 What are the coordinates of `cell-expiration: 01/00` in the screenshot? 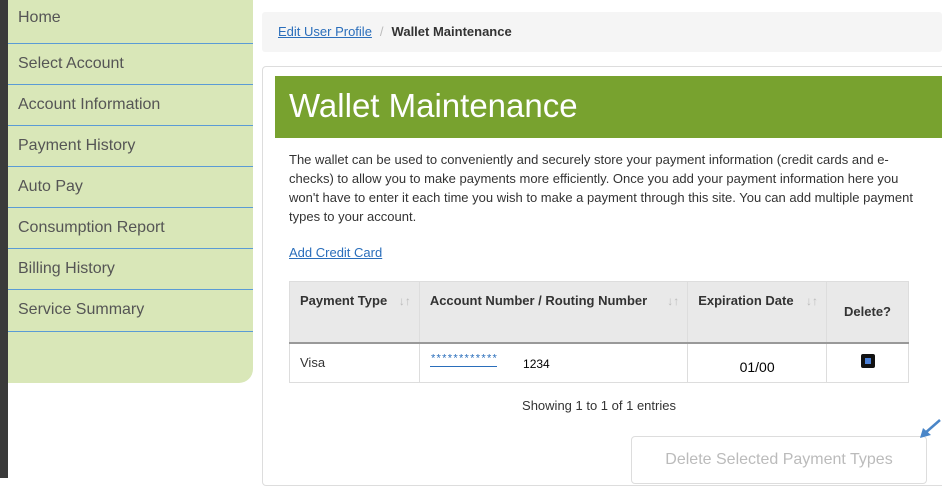 It's located at (757, 362).